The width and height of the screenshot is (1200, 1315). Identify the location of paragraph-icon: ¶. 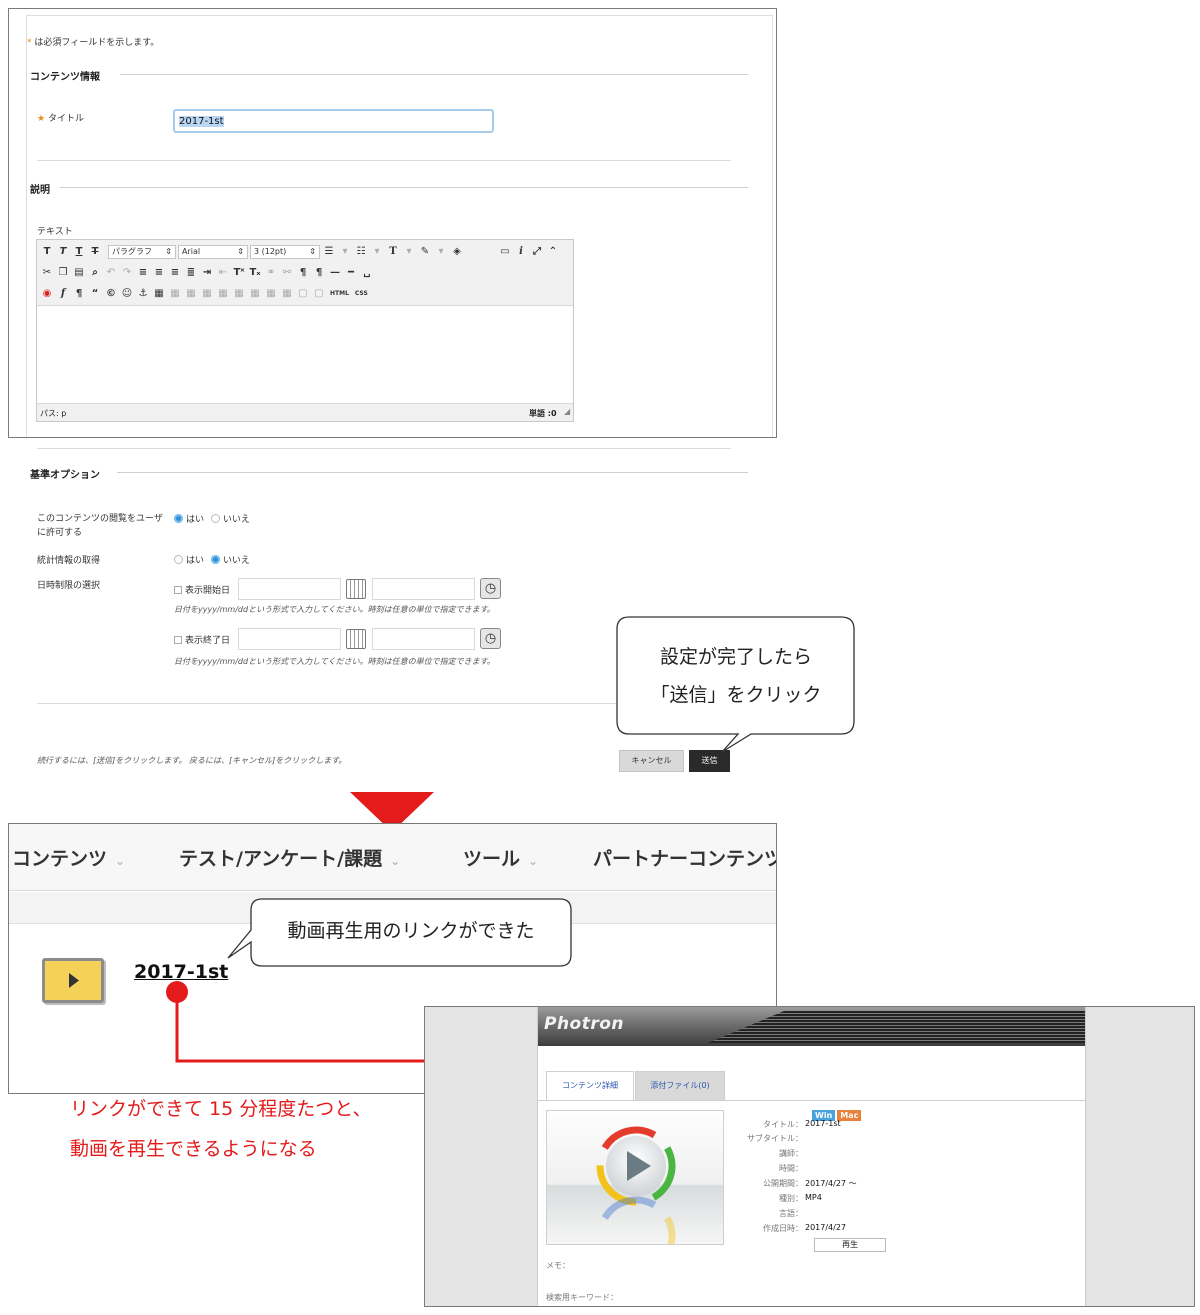
(79, 294).